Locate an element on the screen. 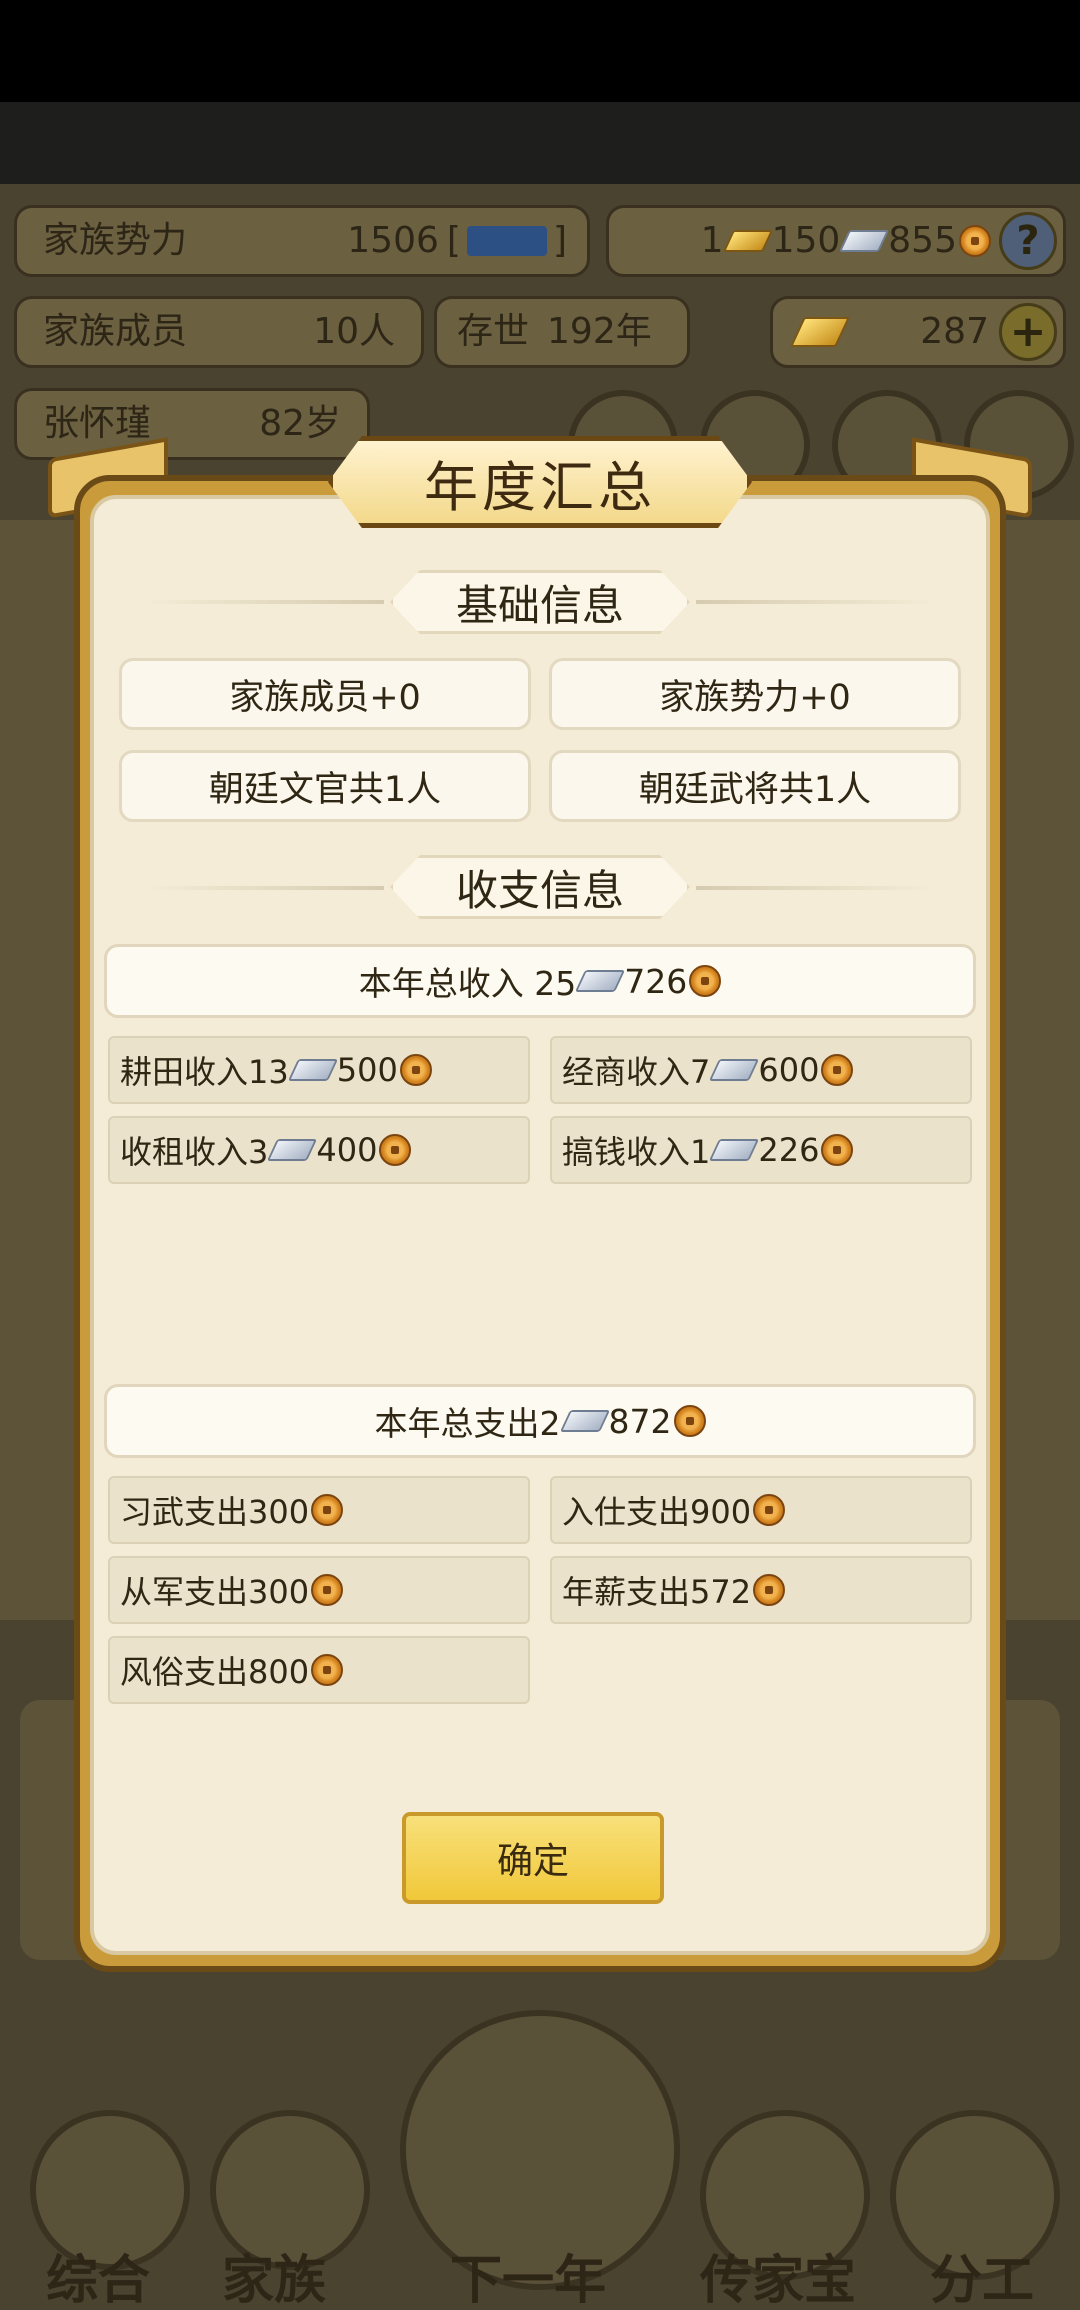  status-bar is located at coordinates (540, 51).